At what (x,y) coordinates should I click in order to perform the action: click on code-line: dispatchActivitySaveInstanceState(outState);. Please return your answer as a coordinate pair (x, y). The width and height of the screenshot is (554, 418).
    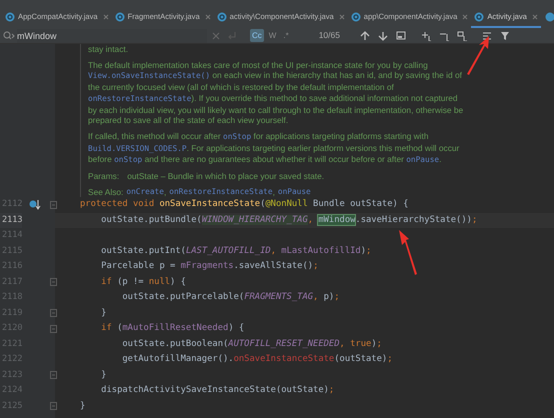
    Looking at the image, I should click on (218, 390).